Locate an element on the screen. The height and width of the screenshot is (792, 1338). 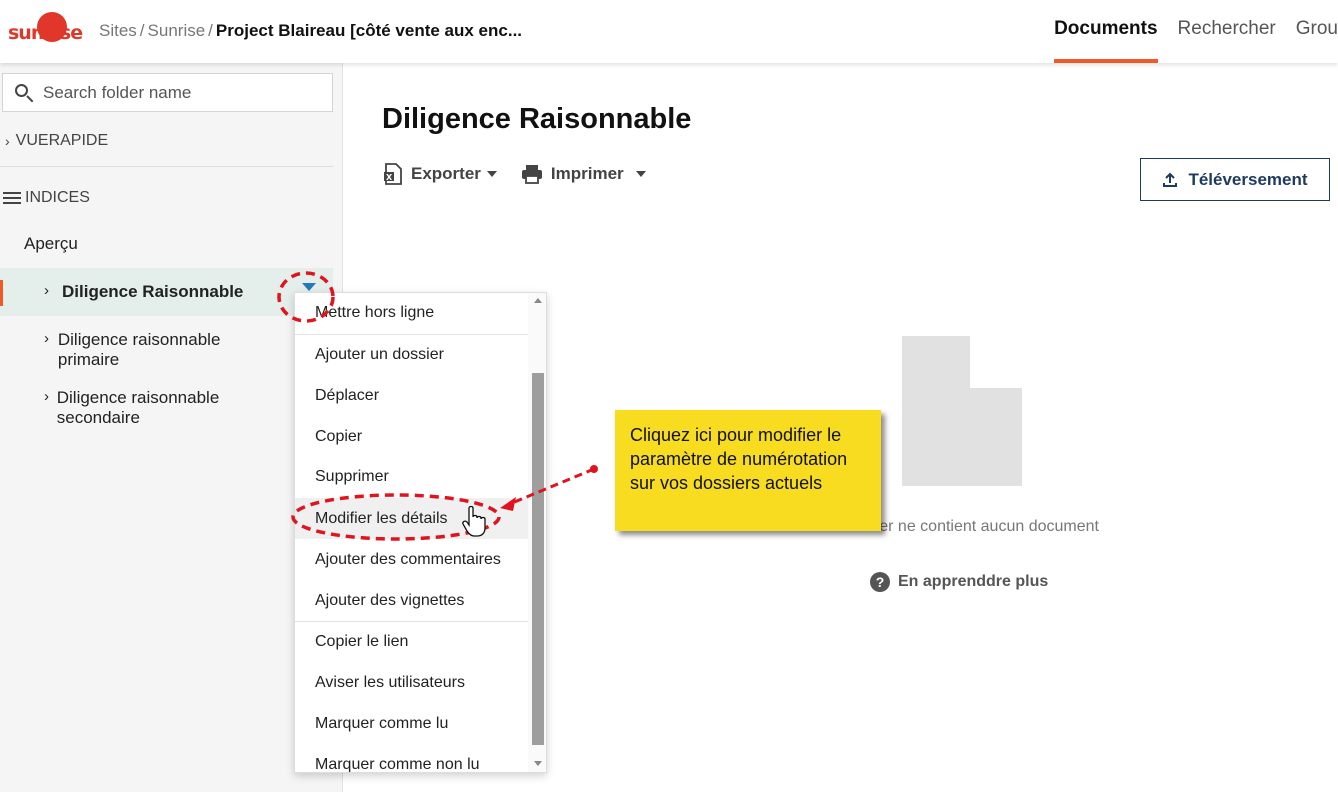
top-nav: Documents Rechercher Grou is located at coordinates (1191, 31).